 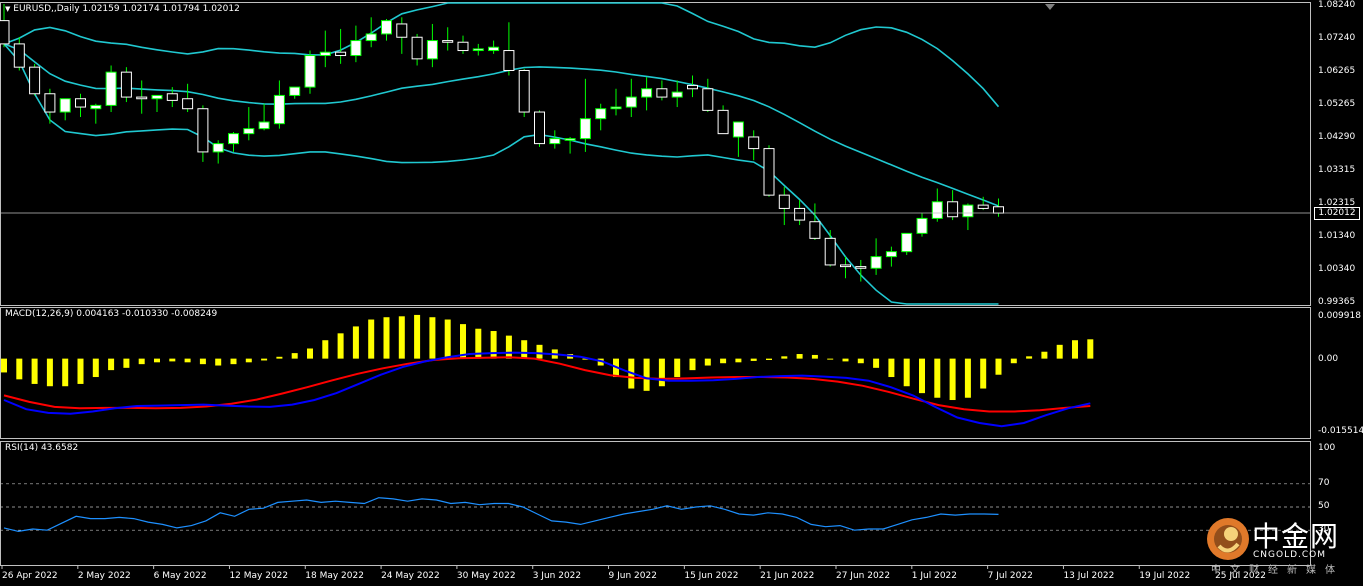 I want to click on watermark-brand: 中金网, so click(x=1296, y=536).